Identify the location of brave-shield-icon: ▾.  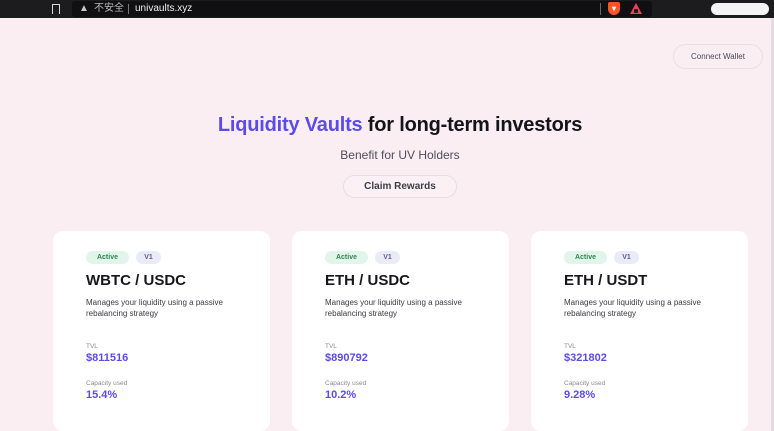
(614, 8).